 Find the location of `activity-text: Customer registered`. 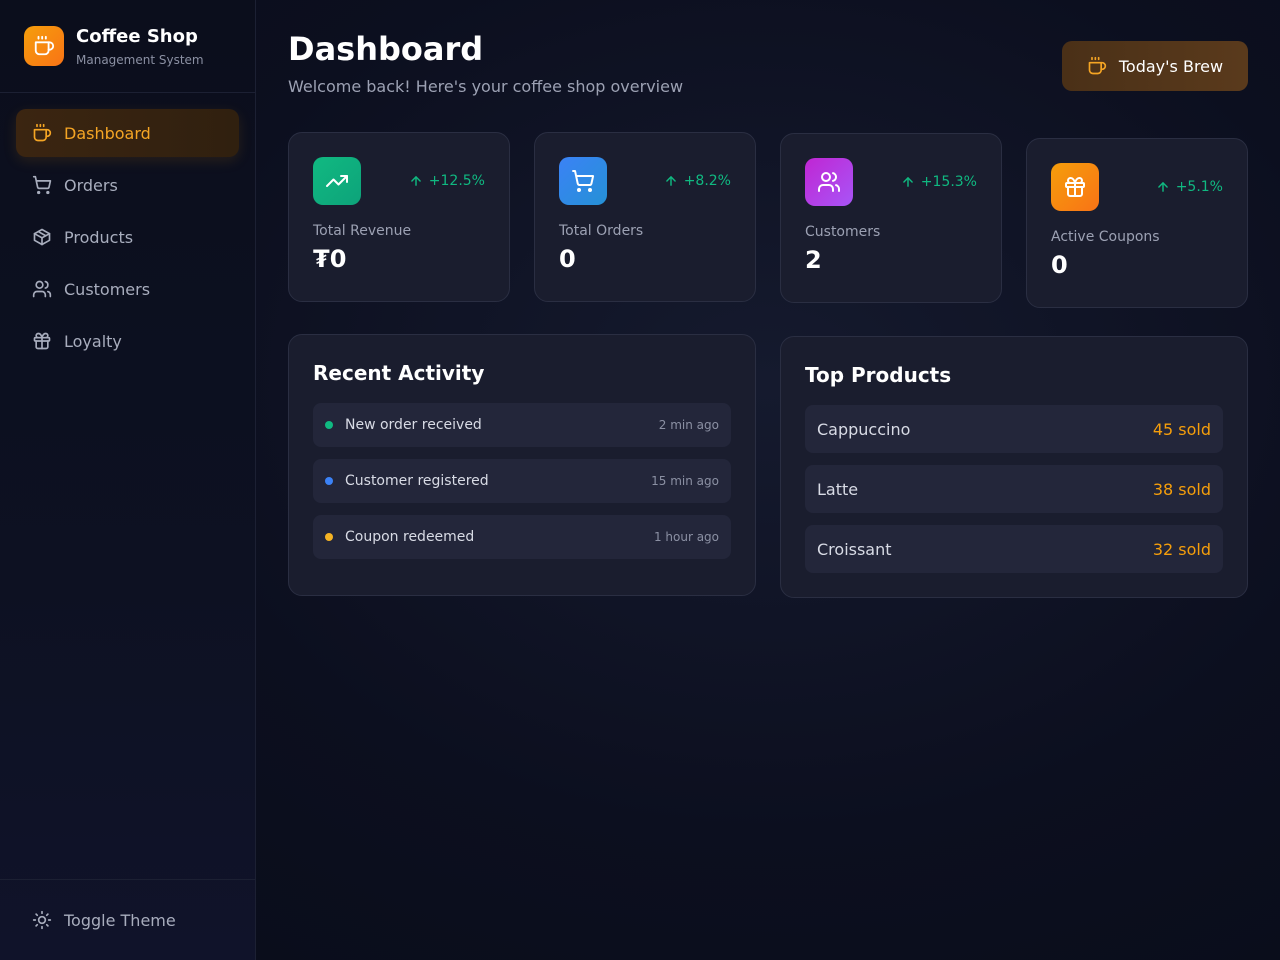

activity-text: Customer registered is located at coordinates (417, 481).